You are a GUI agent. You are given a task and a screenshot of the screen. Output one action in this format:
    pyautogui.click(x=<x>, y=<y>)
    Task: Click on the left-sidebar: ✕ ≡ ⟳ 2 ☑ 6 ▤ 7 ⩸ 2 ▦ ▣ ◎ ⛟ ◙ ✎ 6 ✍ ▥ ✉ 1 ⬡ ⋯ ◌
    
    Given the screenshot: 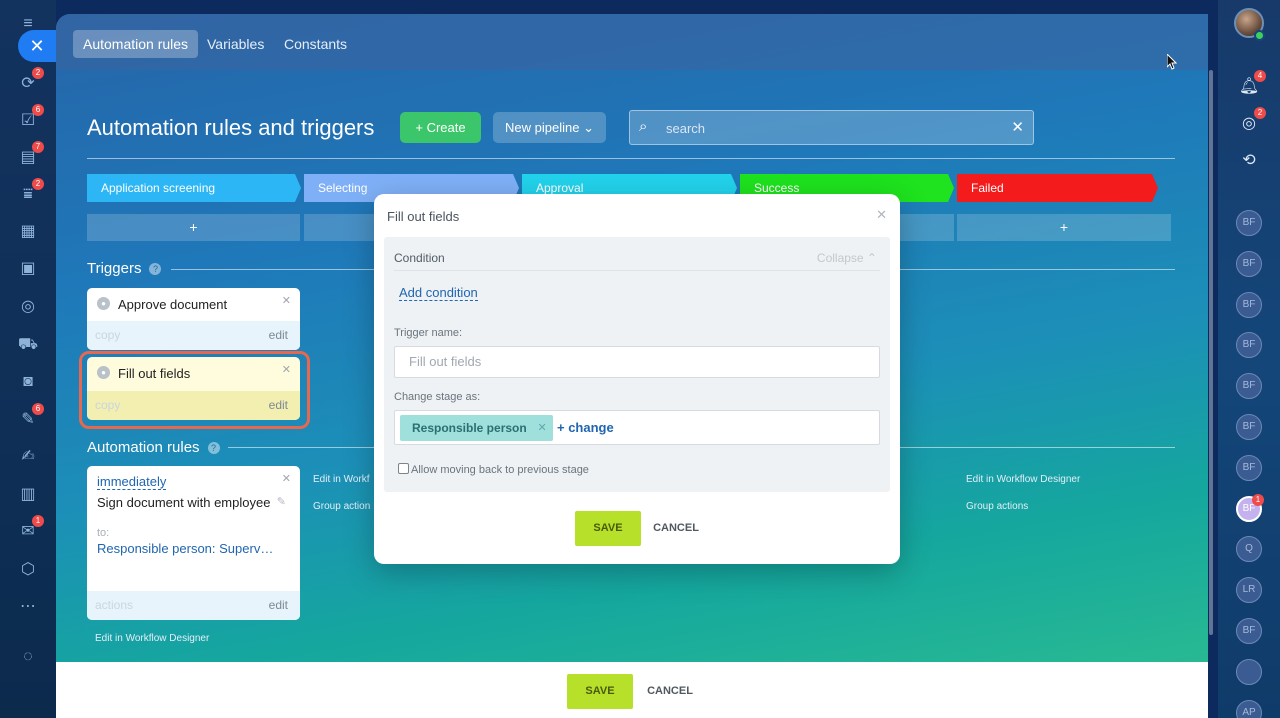 What is the action you would take?
    pyautogui.click(x=28, y=359)
    